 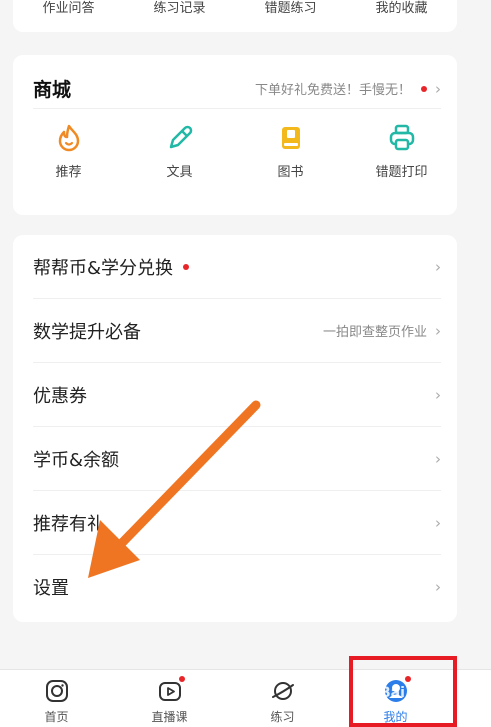 What do you see at coordinates (237, 395) in the screenshot?
I see `menu-item-coupons: 优惠券 ›` at bounding box center [237, 395].